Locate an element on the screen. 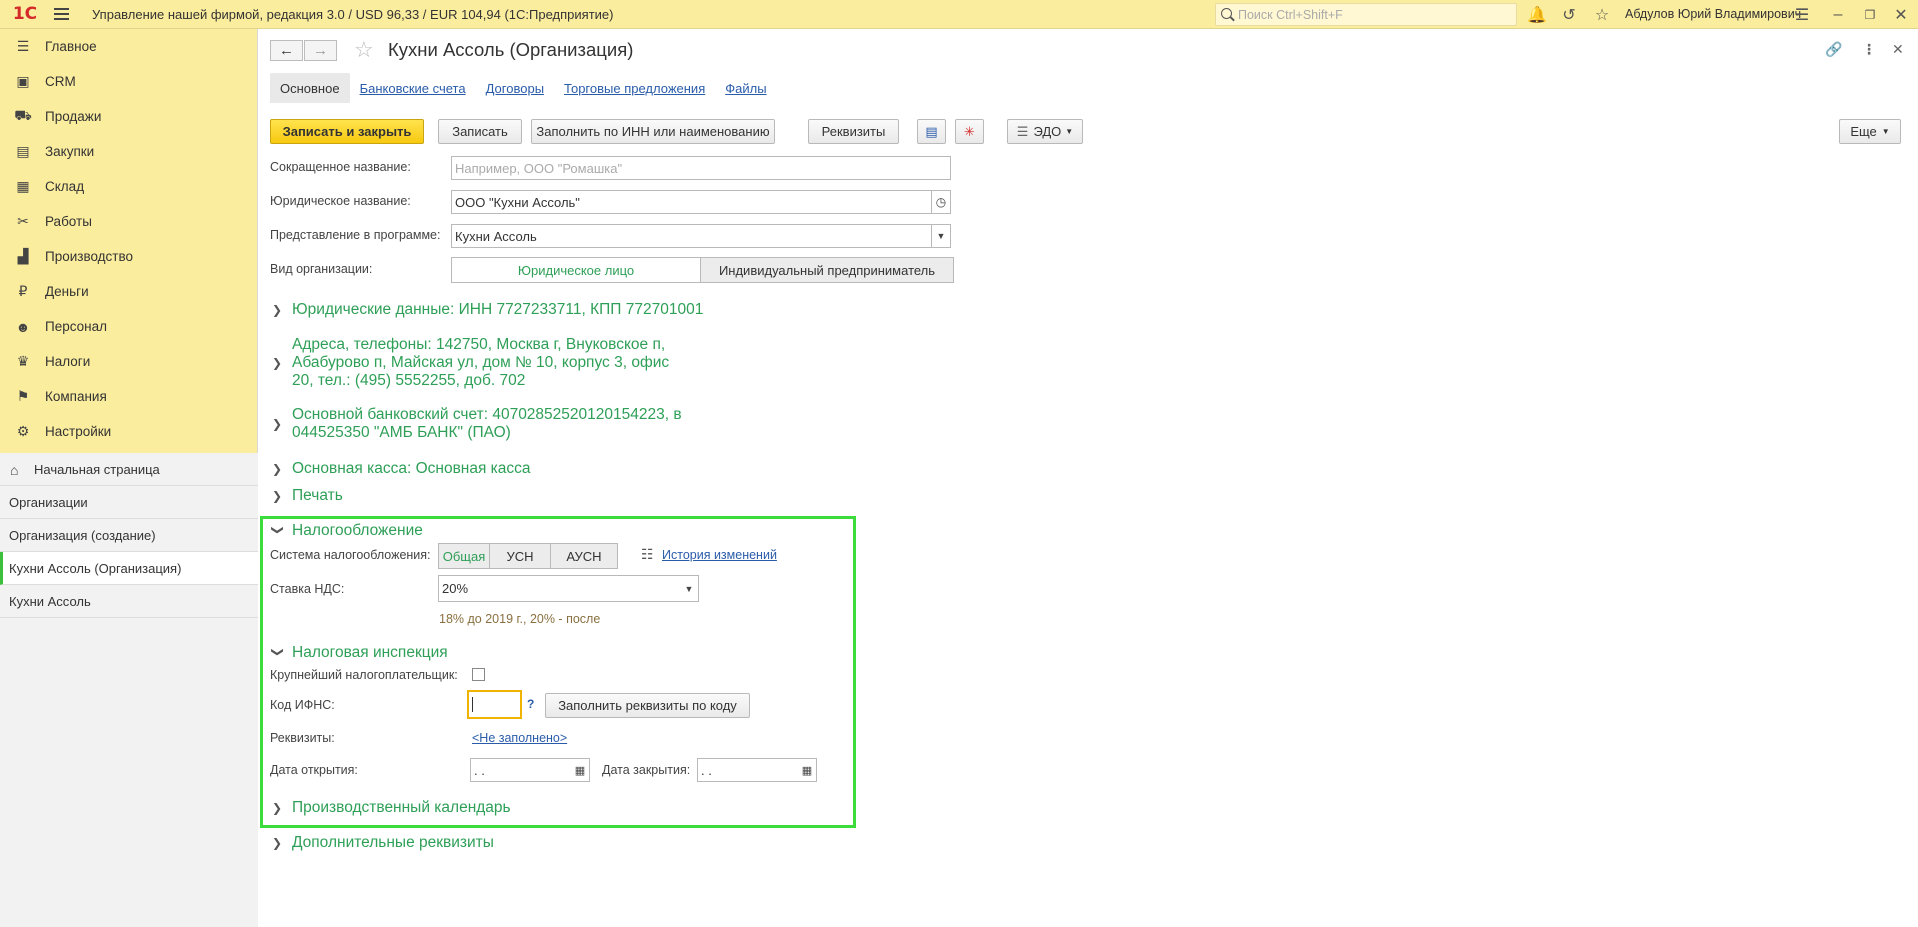  save-close-button: Записать и закрыть is located at coordinates (347, 131).